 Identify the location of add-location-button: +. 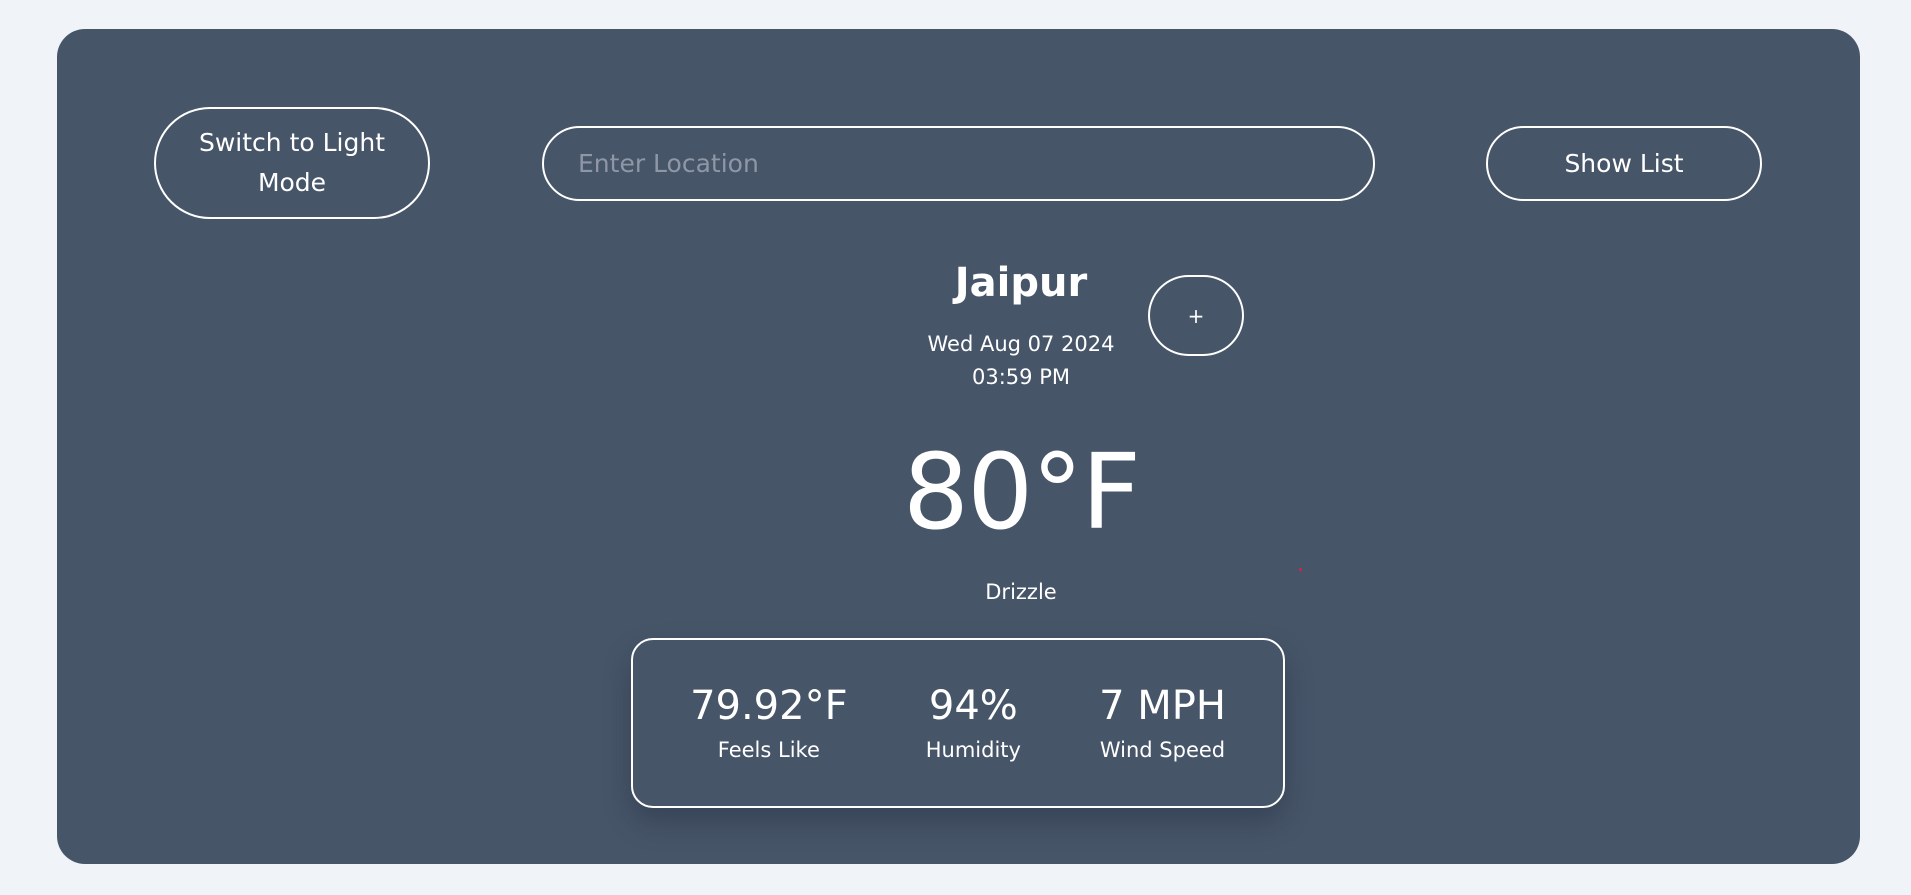
(1196, 315).